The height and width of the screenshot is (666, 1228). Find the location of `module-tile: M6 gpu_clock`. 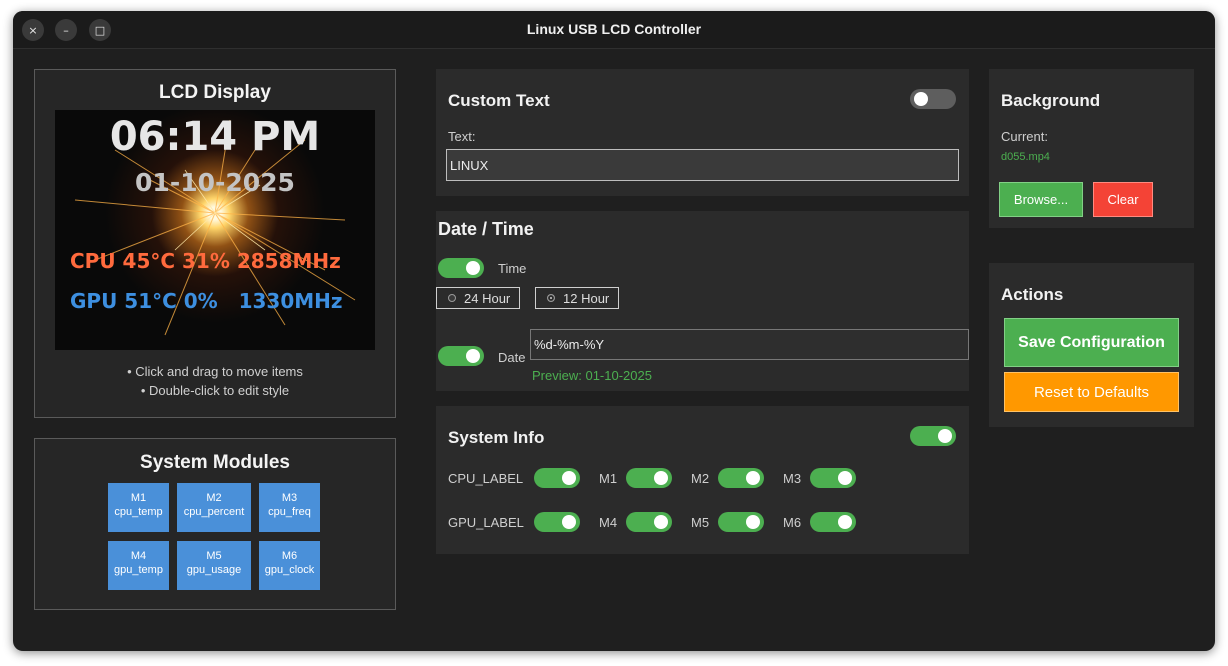

module-tile: M6 gpu_clock is located at coordinates (289, 565).